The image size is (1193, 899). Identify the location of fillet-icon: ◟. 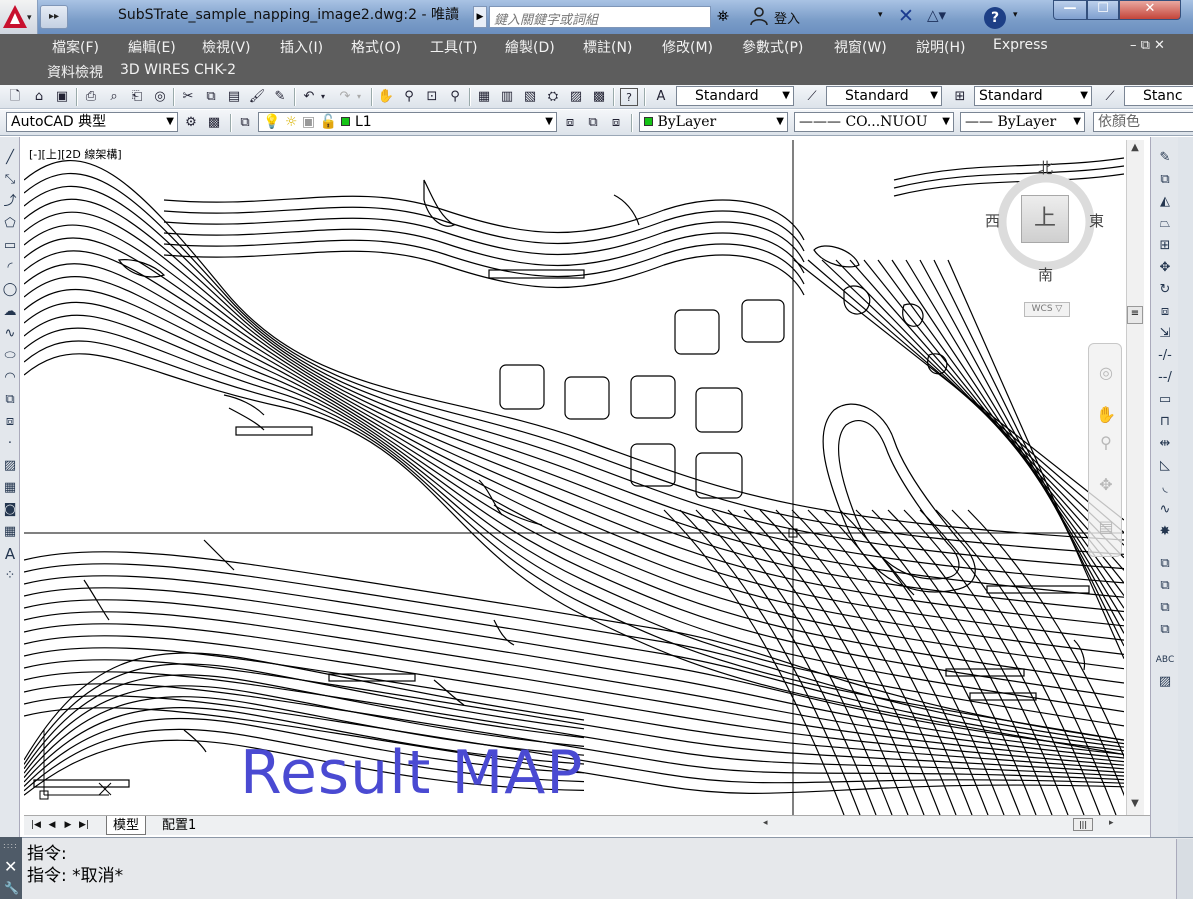
(1165, 488).